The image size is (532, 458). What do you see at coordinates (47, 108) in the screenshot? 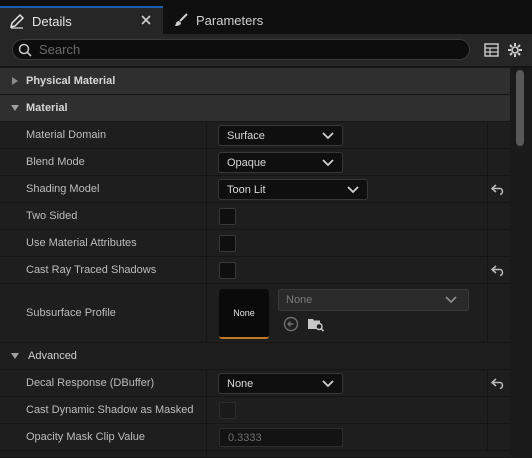
I see `category-label: Material` at bounding box center [47, 108].